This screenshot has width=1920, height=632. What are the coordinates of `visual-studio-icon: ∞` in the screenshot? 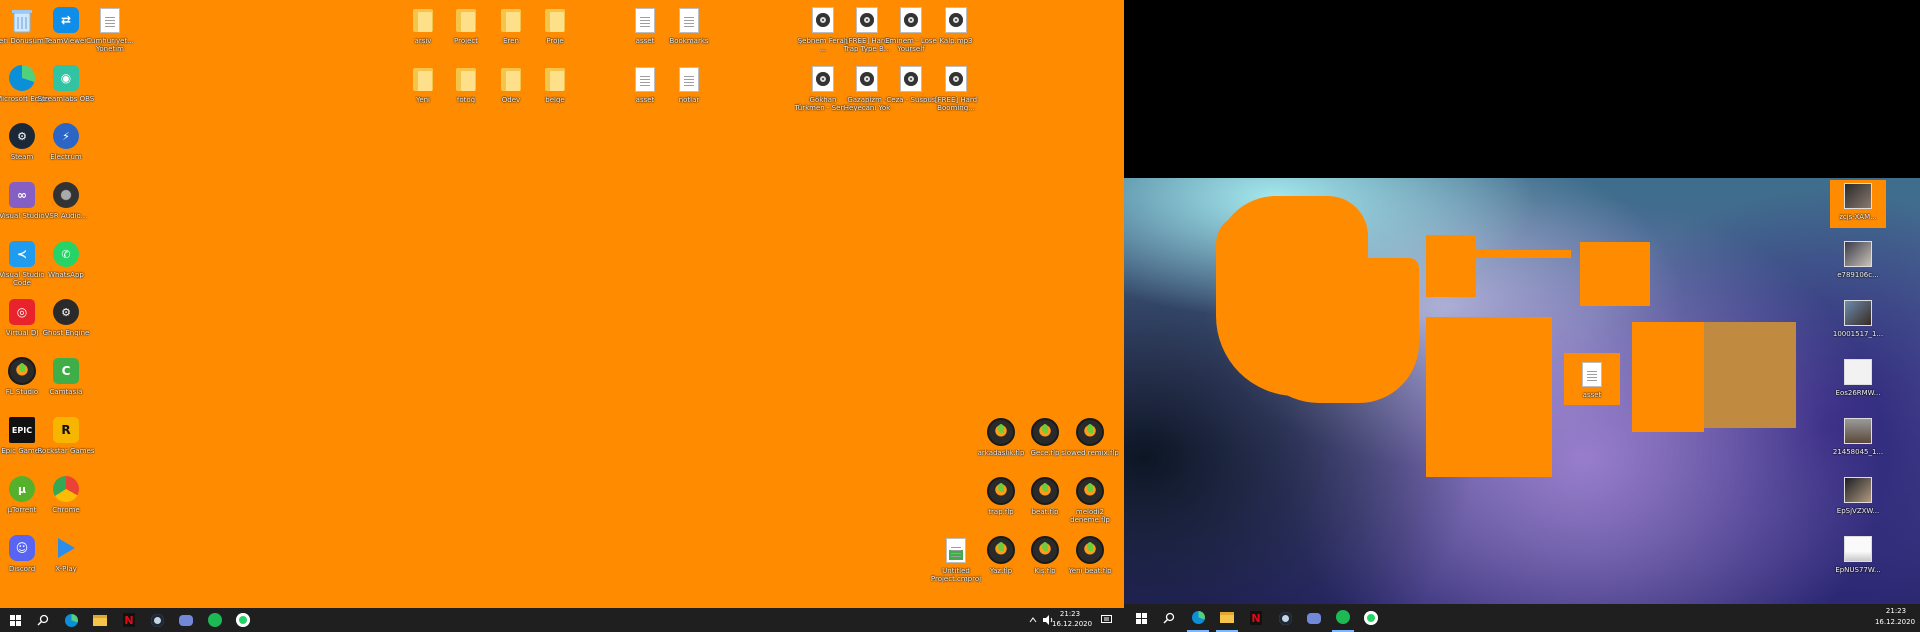 It's located at (22, 195).